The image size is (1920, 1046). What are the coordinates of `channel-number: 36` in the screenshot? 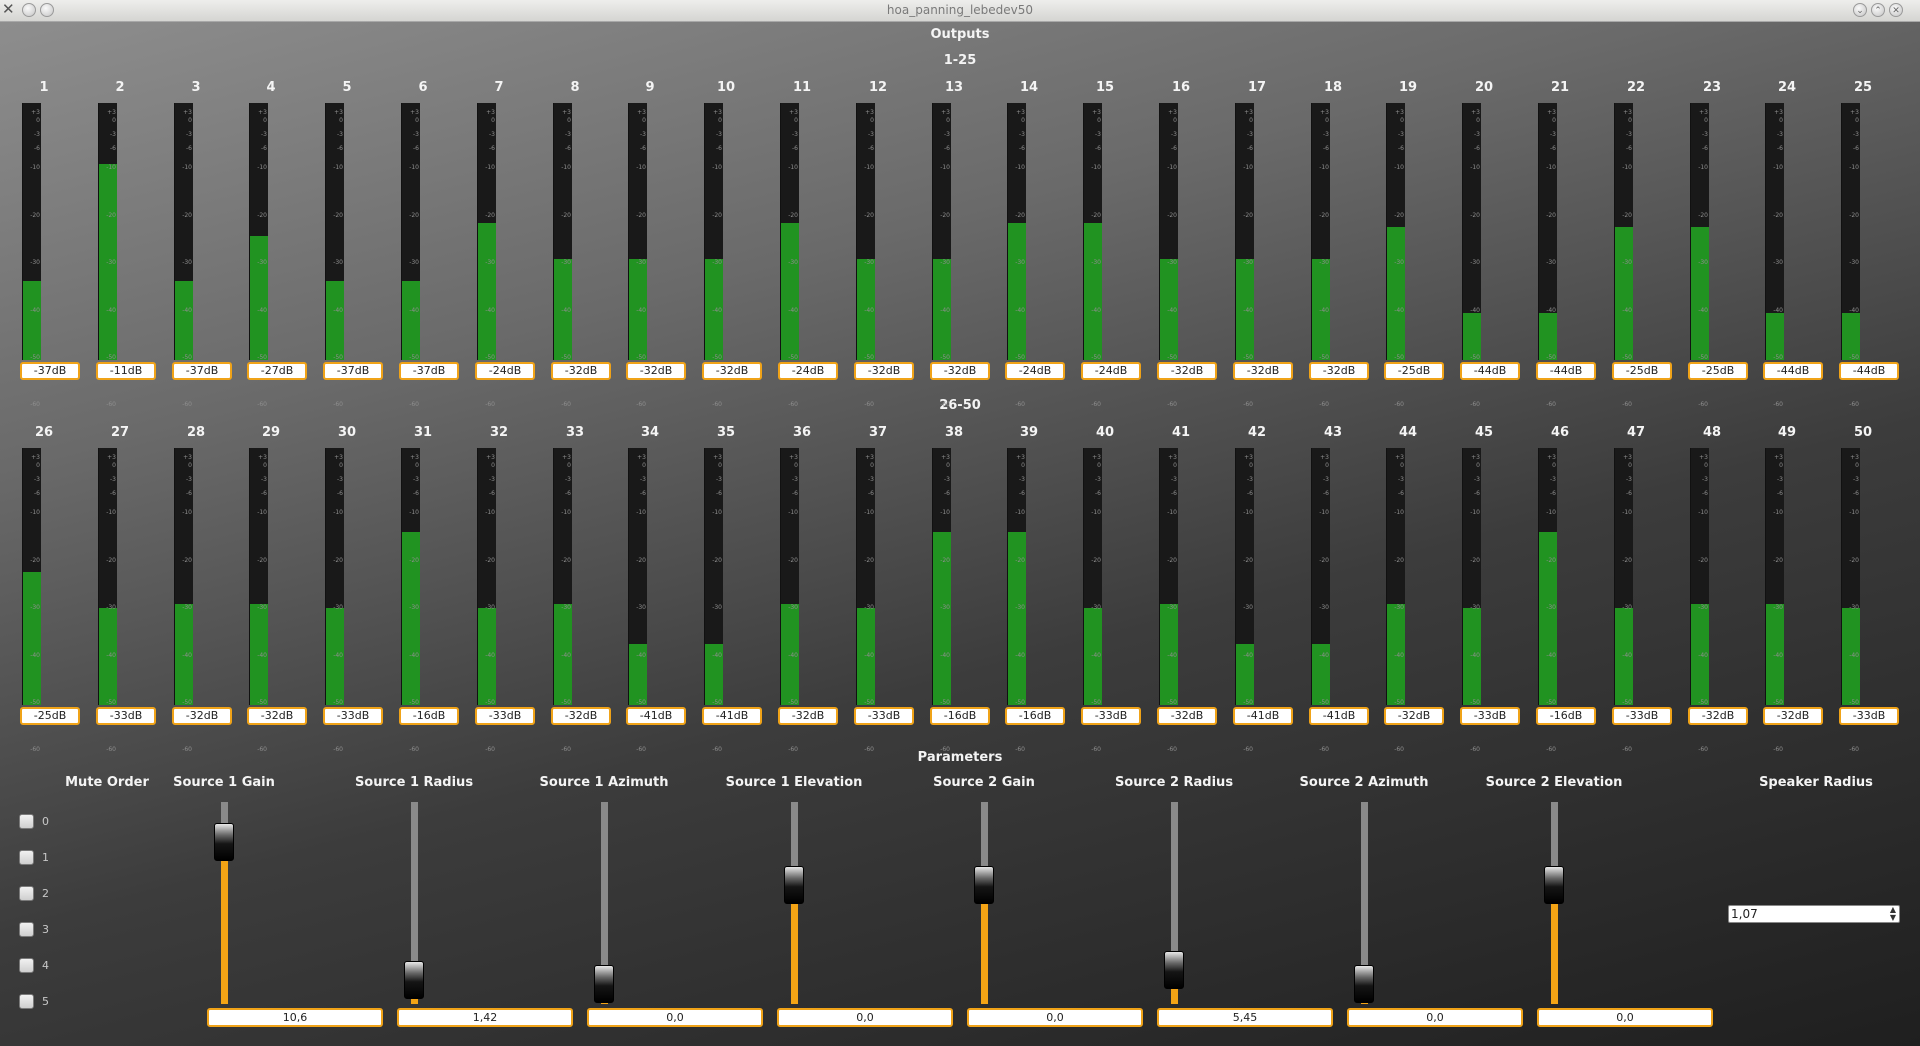 It's located at (802, 432).